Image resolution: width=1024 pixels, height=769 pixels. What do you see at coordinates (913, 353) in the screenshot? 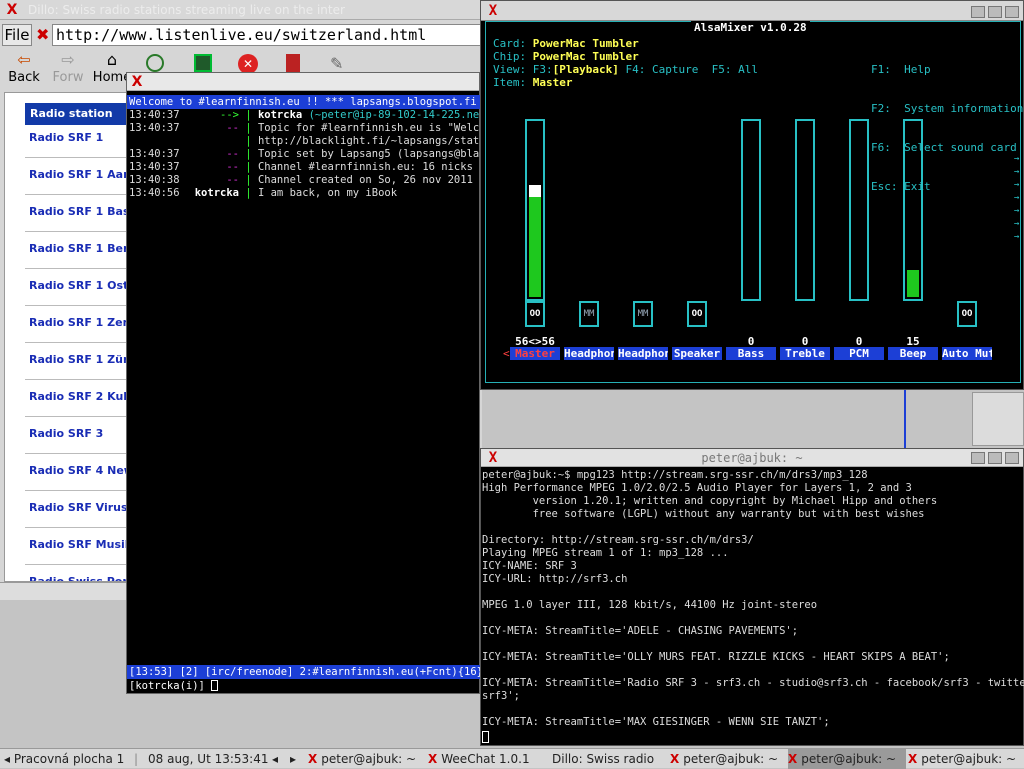
I see `channel-name: Beep` at bounding box center [913, 353].